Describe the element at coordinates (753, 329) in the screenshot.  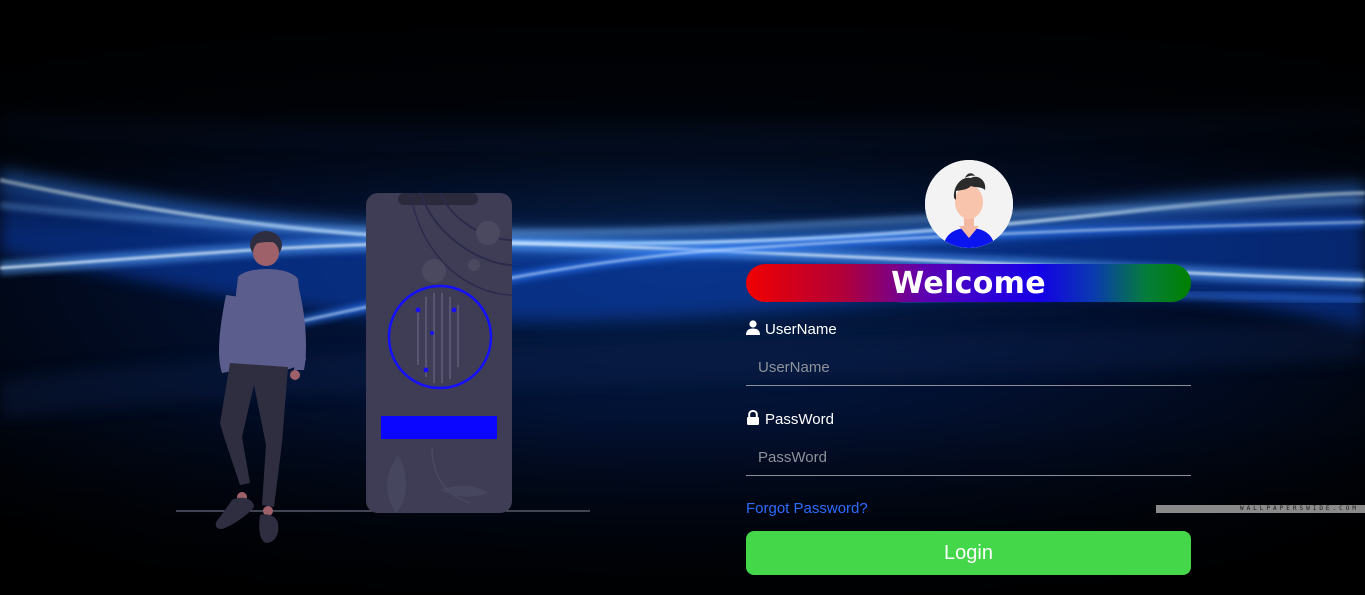
I see `user-icon` at that location.